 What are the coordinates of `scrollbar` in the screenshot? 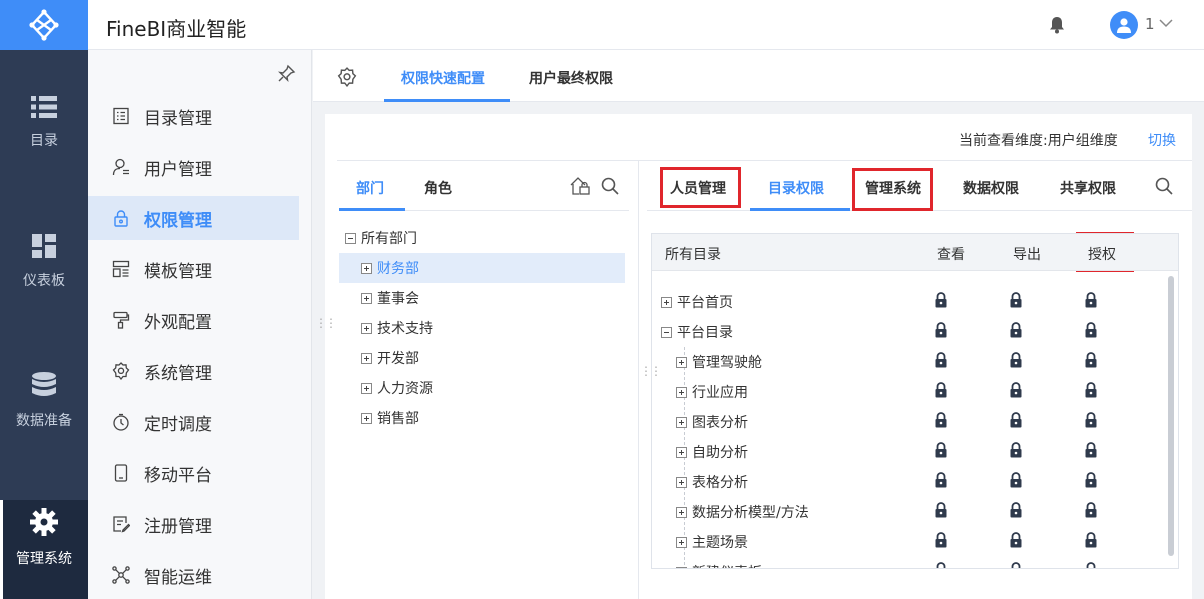 It's located at (1171, 416).